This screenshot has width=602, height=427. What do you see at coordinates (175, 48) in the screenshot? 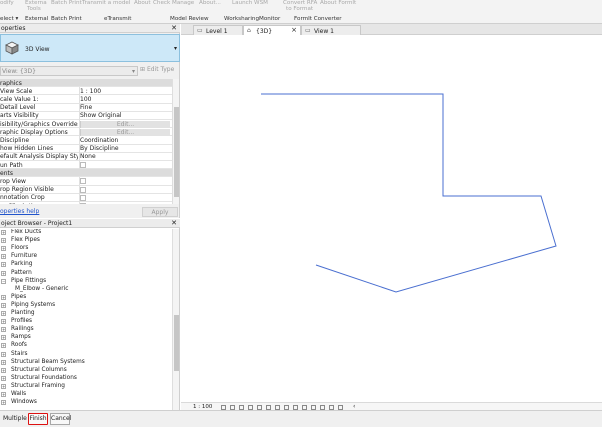
I see `chevron-down-icon: ▾` at bounding box center [175, 48].